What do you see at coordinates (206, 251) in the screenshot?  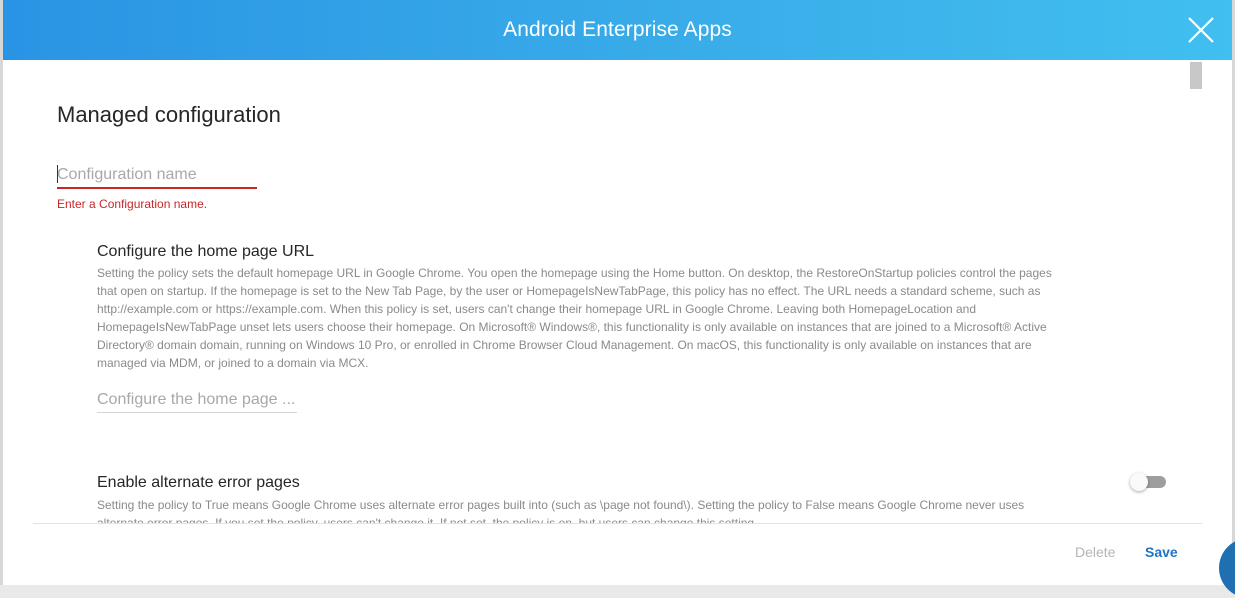 I see `section-title-home-page-url: Configure the home page URL` at bounding box center [206, 251].